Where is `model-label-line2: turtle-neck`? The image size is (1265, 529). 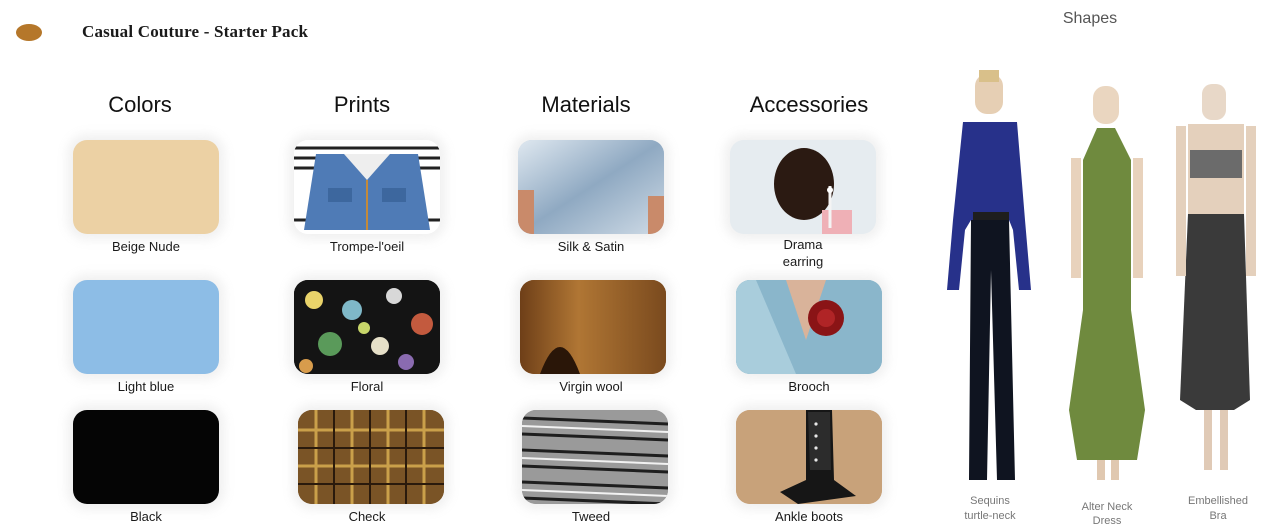
model-label-line2: turtle-neck is located at coordinates (990, 516).